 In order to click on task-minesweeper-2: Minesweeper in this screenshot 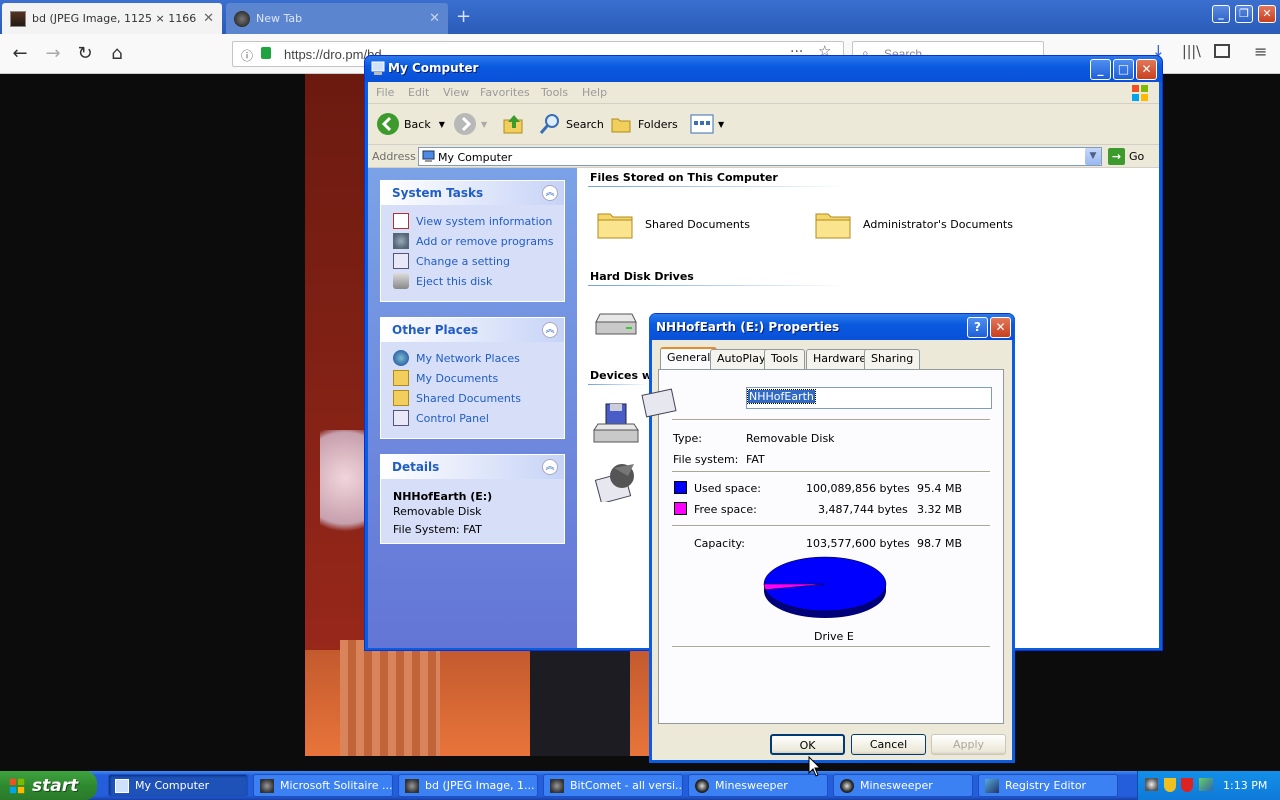, I will do `click(903, 785)`.